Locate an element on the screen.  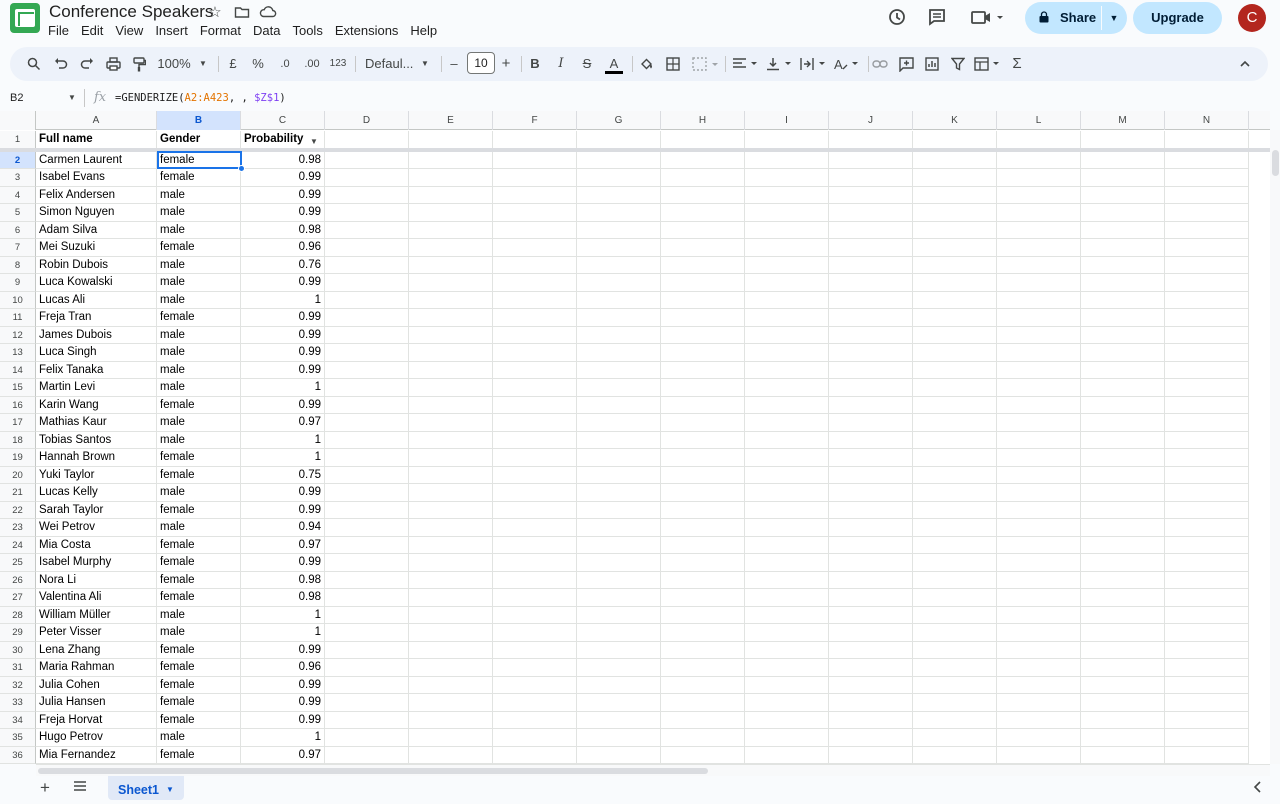
table-cell: Mei Suzuki is located at coordinates (96, 248).